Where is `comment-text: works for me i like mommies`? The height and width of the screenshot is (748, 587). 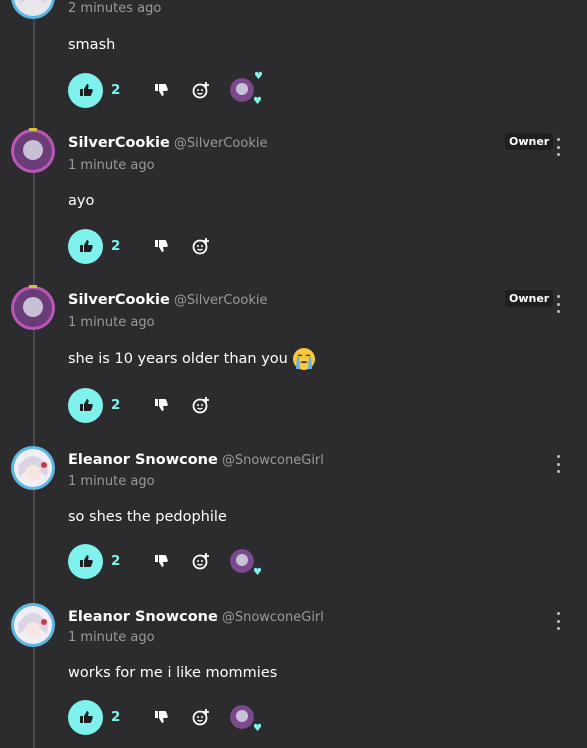 comment-text: works for me i like mommies is located at coordinates (173, 673).